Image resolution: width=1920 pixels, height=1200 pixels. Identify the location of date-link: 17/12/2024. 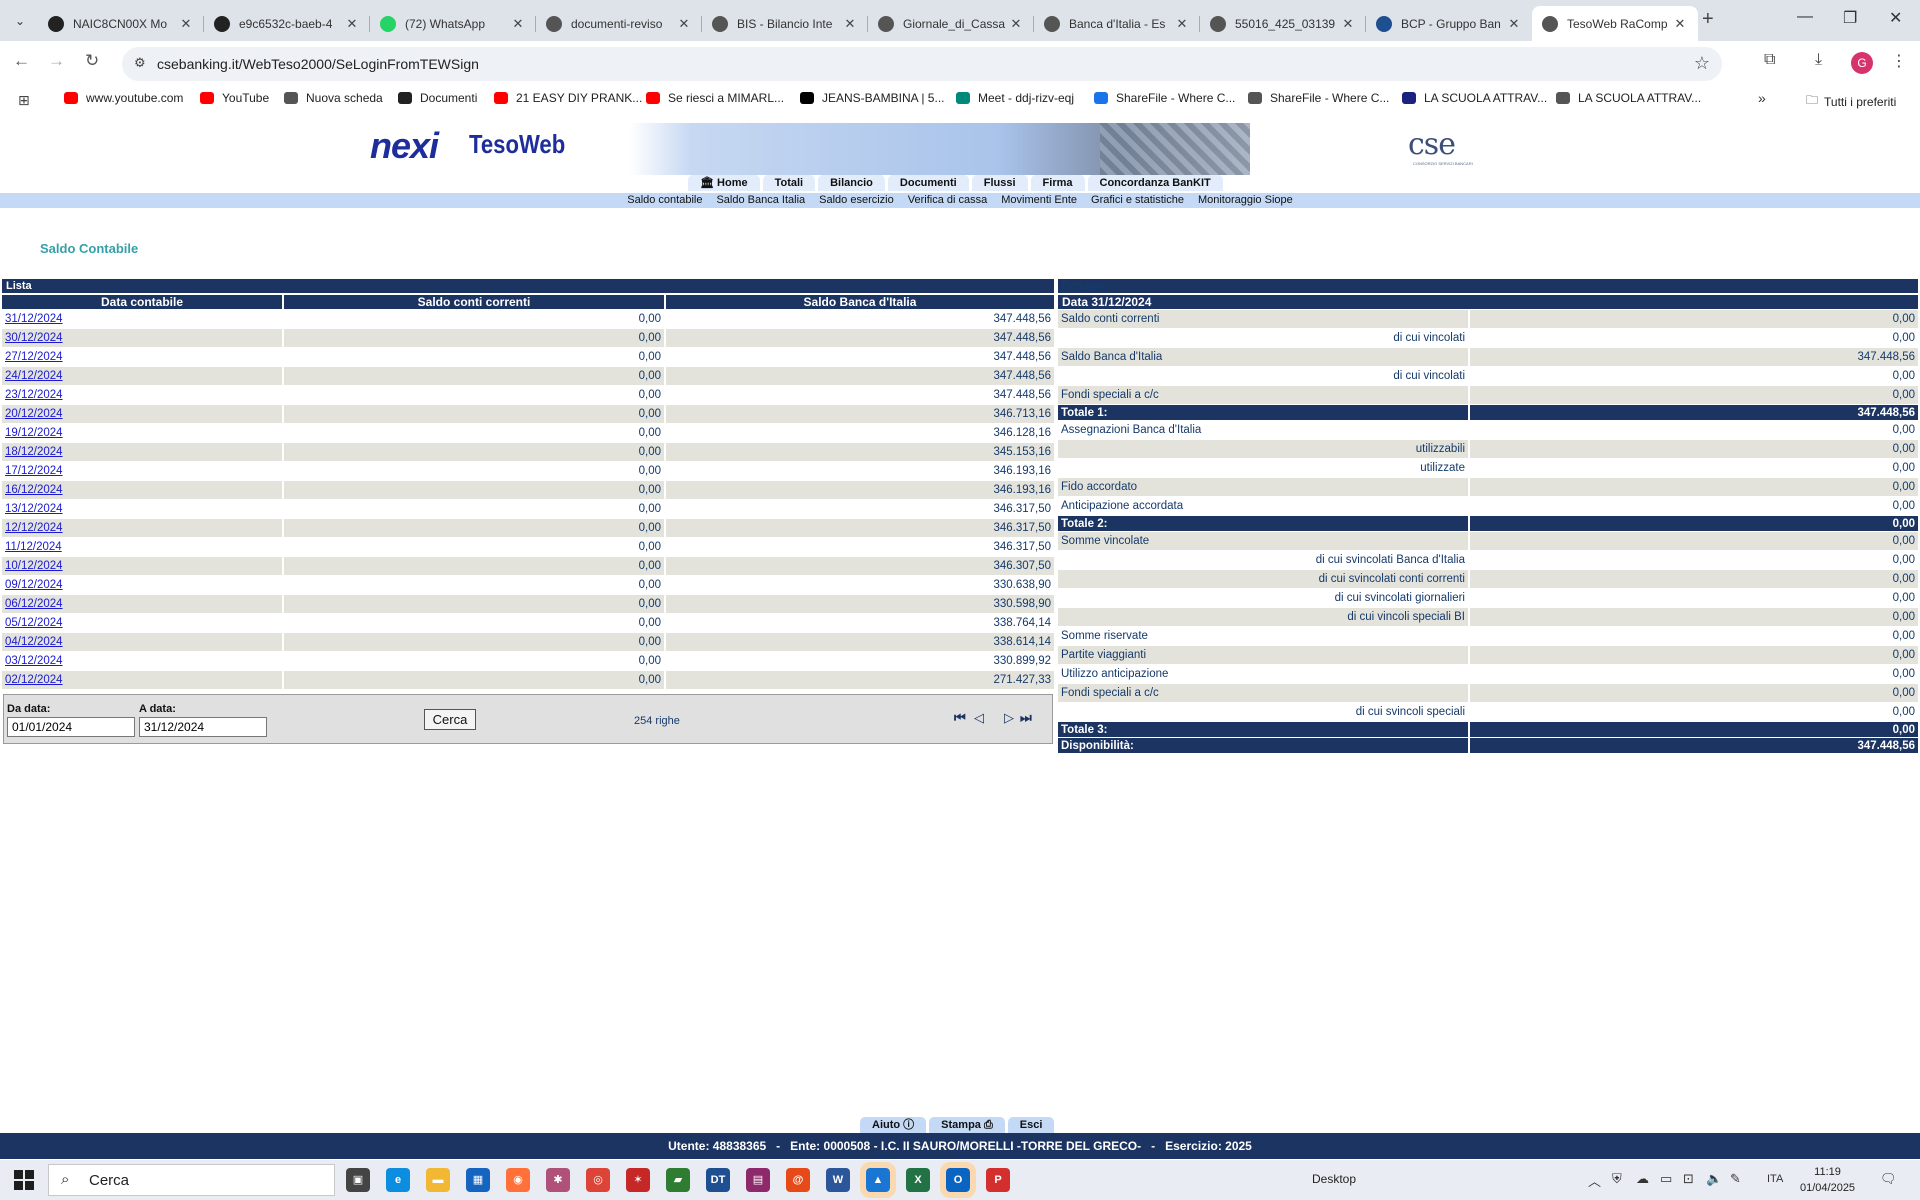
(142, 470).